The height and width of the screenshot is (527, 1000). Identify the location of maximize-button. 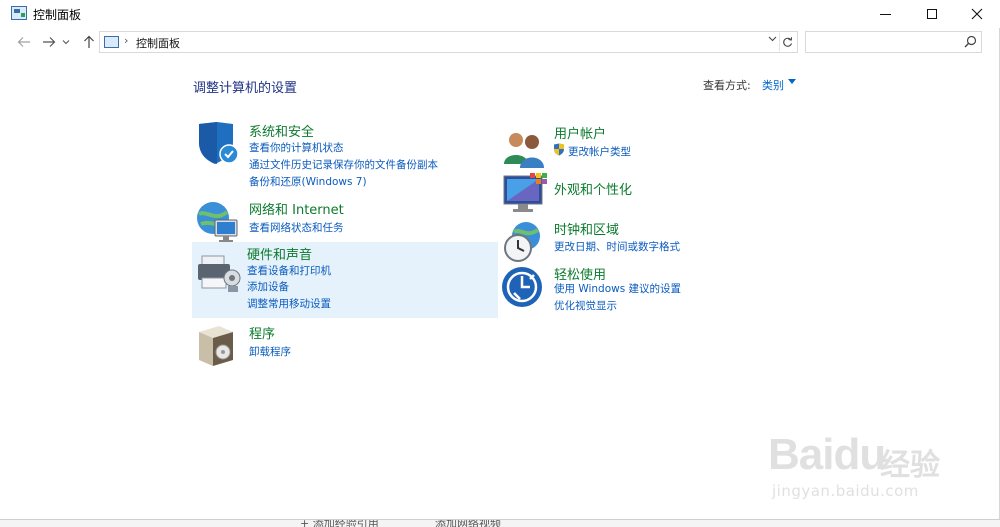
(932, 14).